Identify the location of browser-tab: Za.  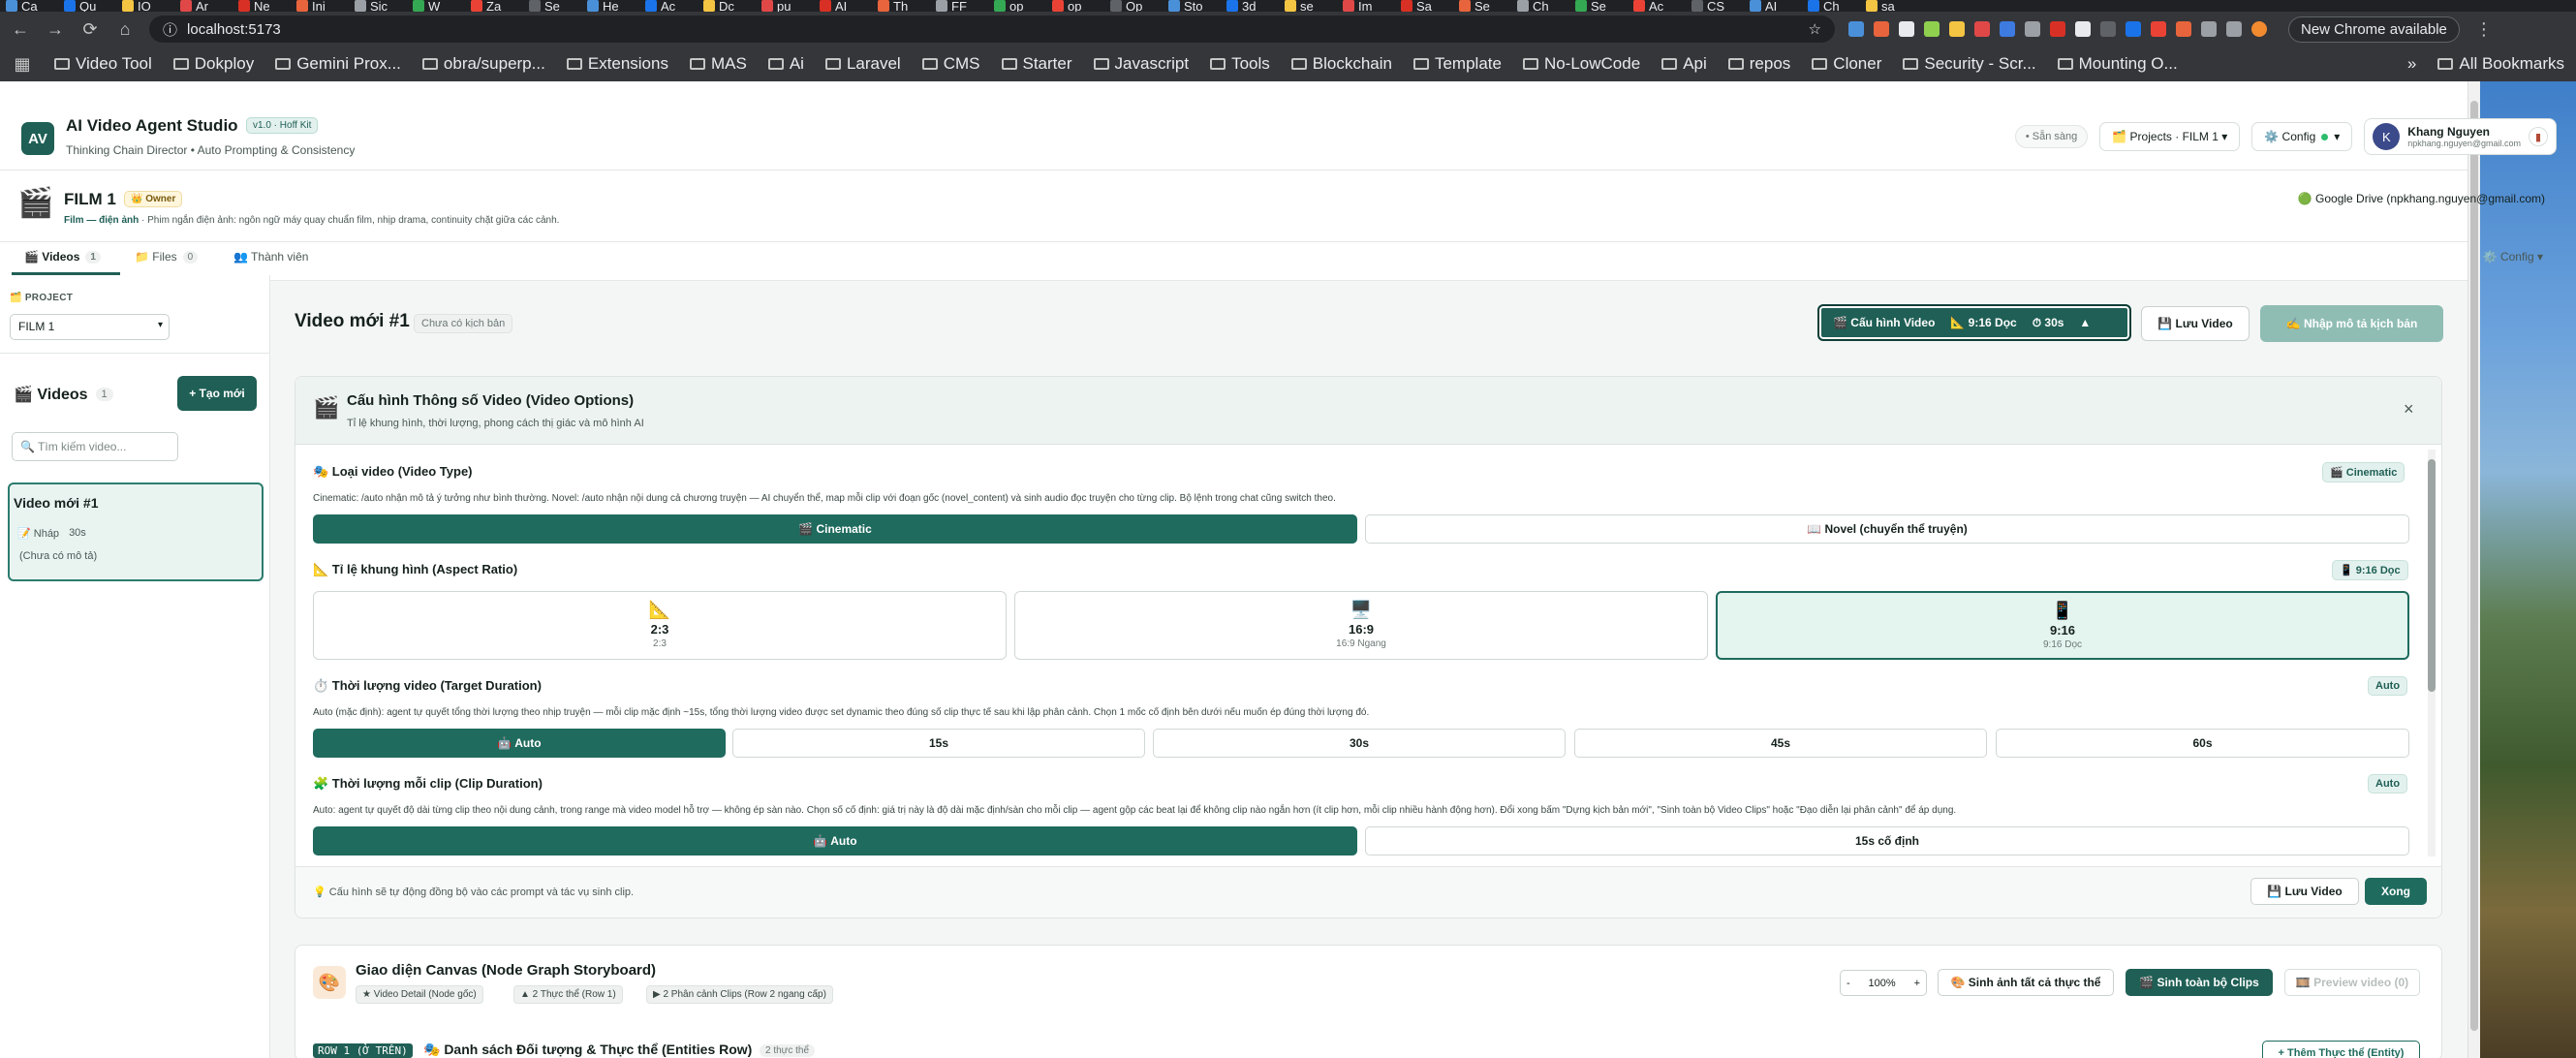
(494, 6).